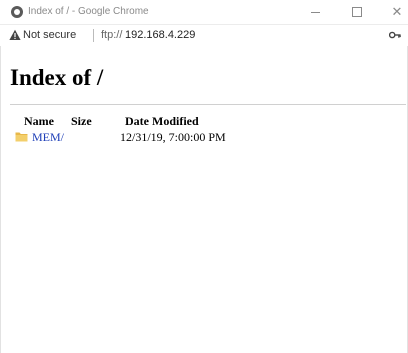  Describe the element at coordinates (81, 121) in the screenshot. I see `column-header-size: Size` at that location.